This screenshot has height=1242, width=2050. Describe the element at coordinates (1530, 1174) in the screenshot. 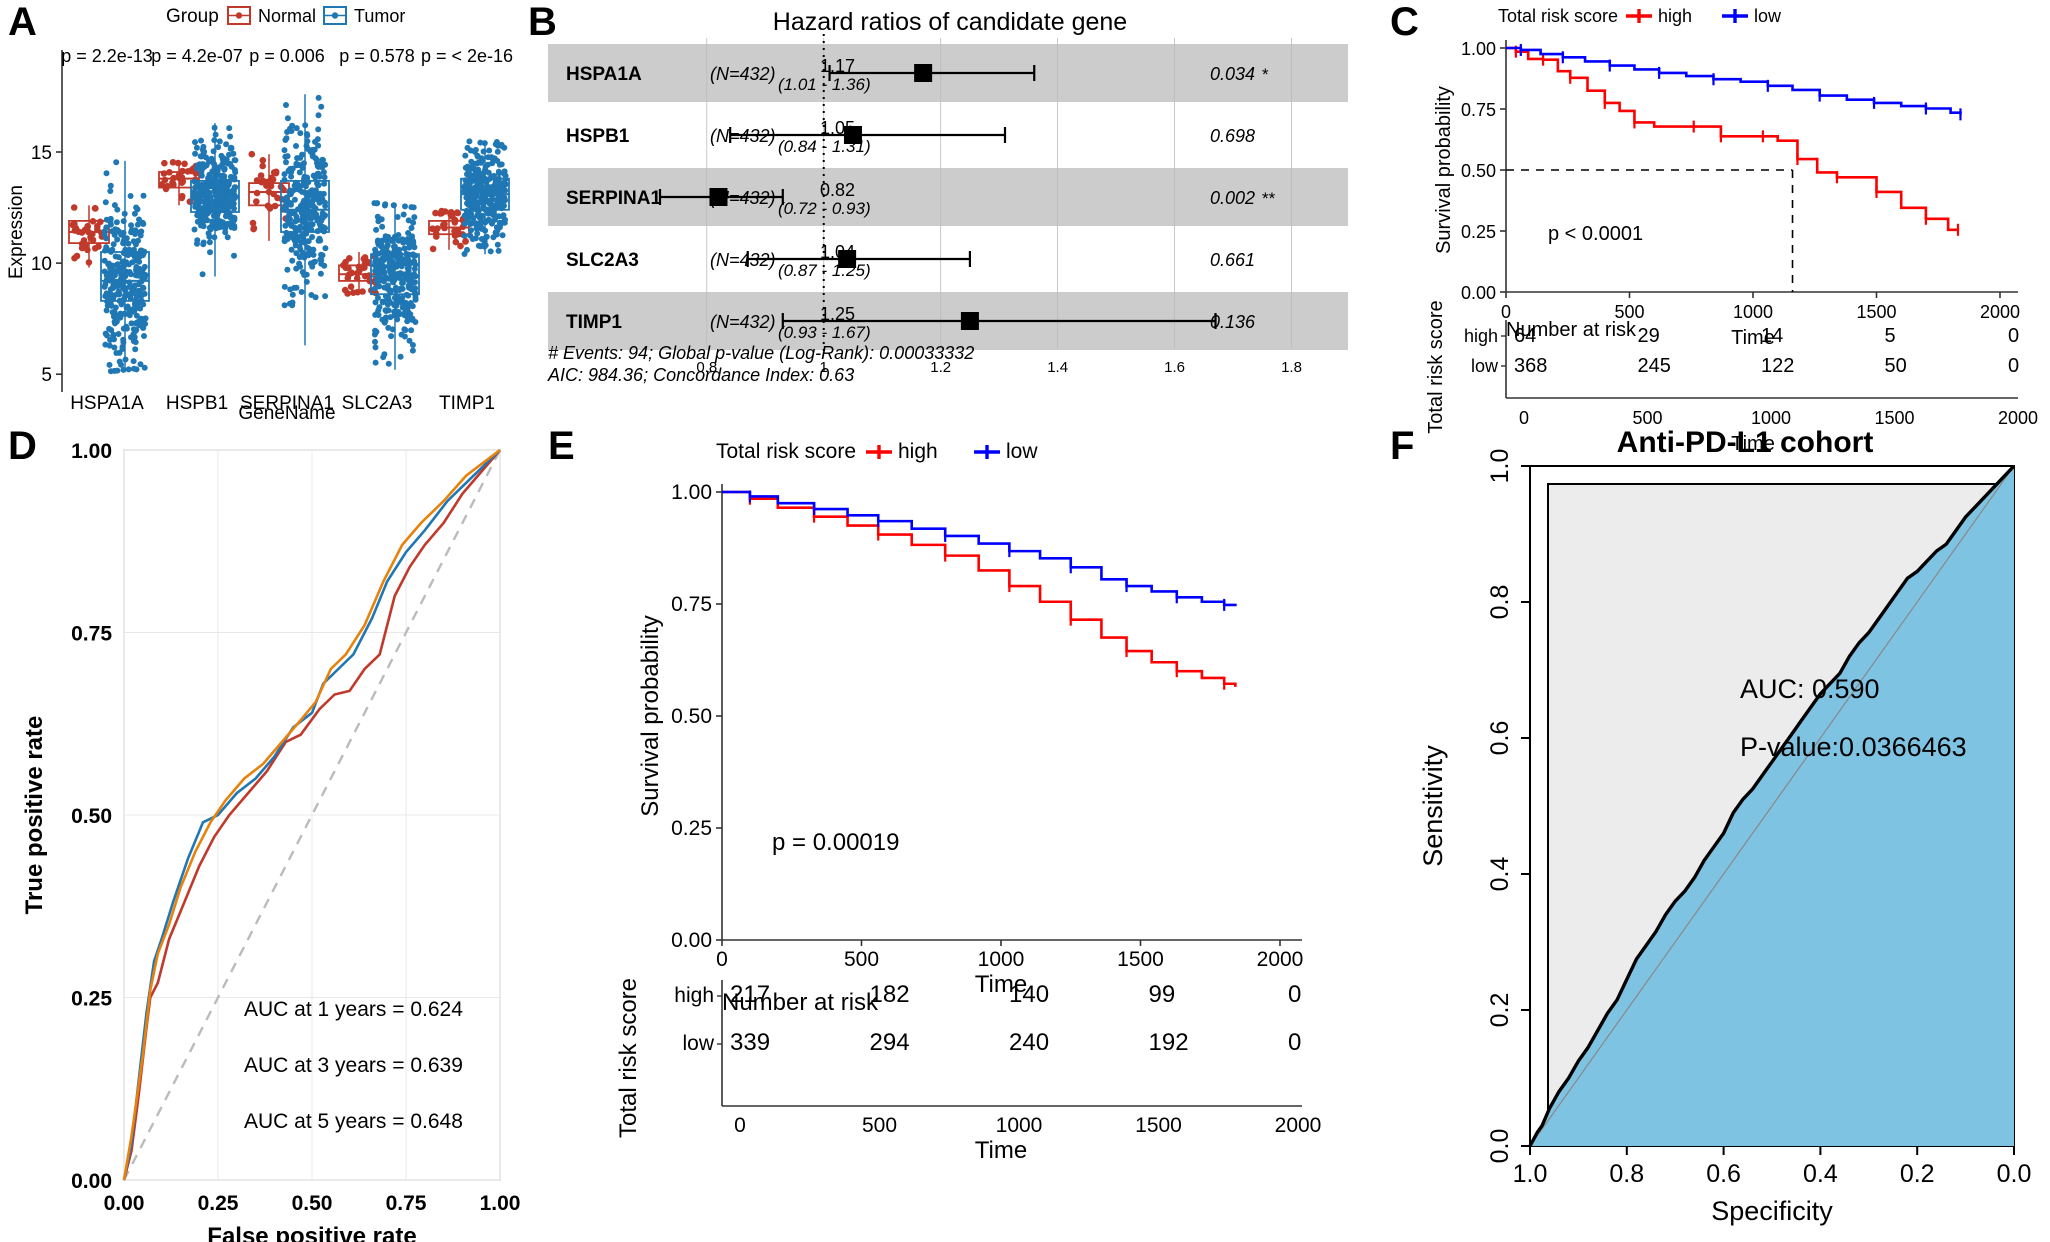

I see `x-tick: 1.0` at that location.